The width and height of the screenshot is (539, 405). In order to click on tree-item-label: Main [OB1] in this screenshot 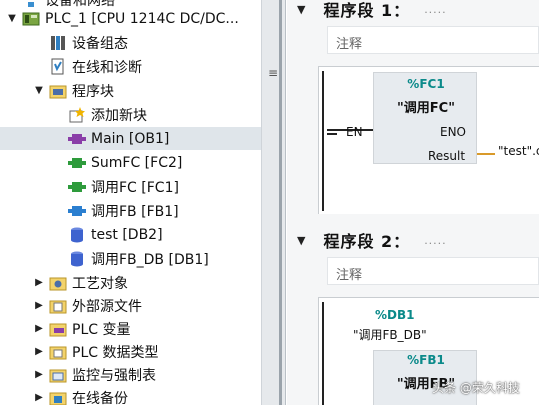, I will do `click(130, 138)`.